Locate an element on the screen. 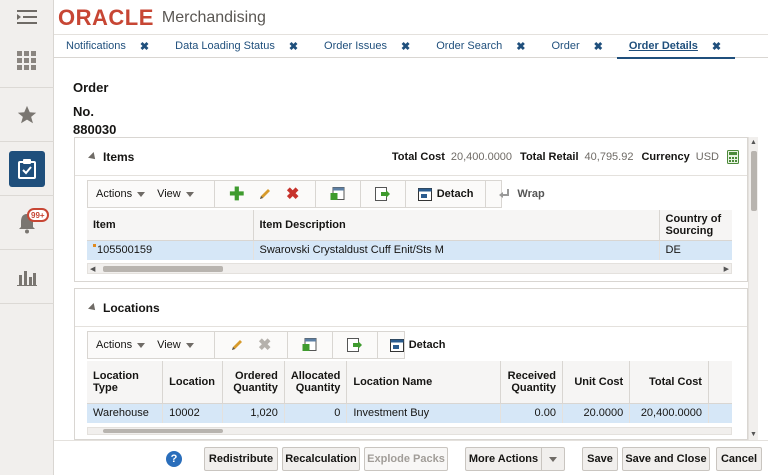 The width and height of the screenshot is (768, 475). column-header-country: Country of Sourcing is located at coordinates (695, 225).